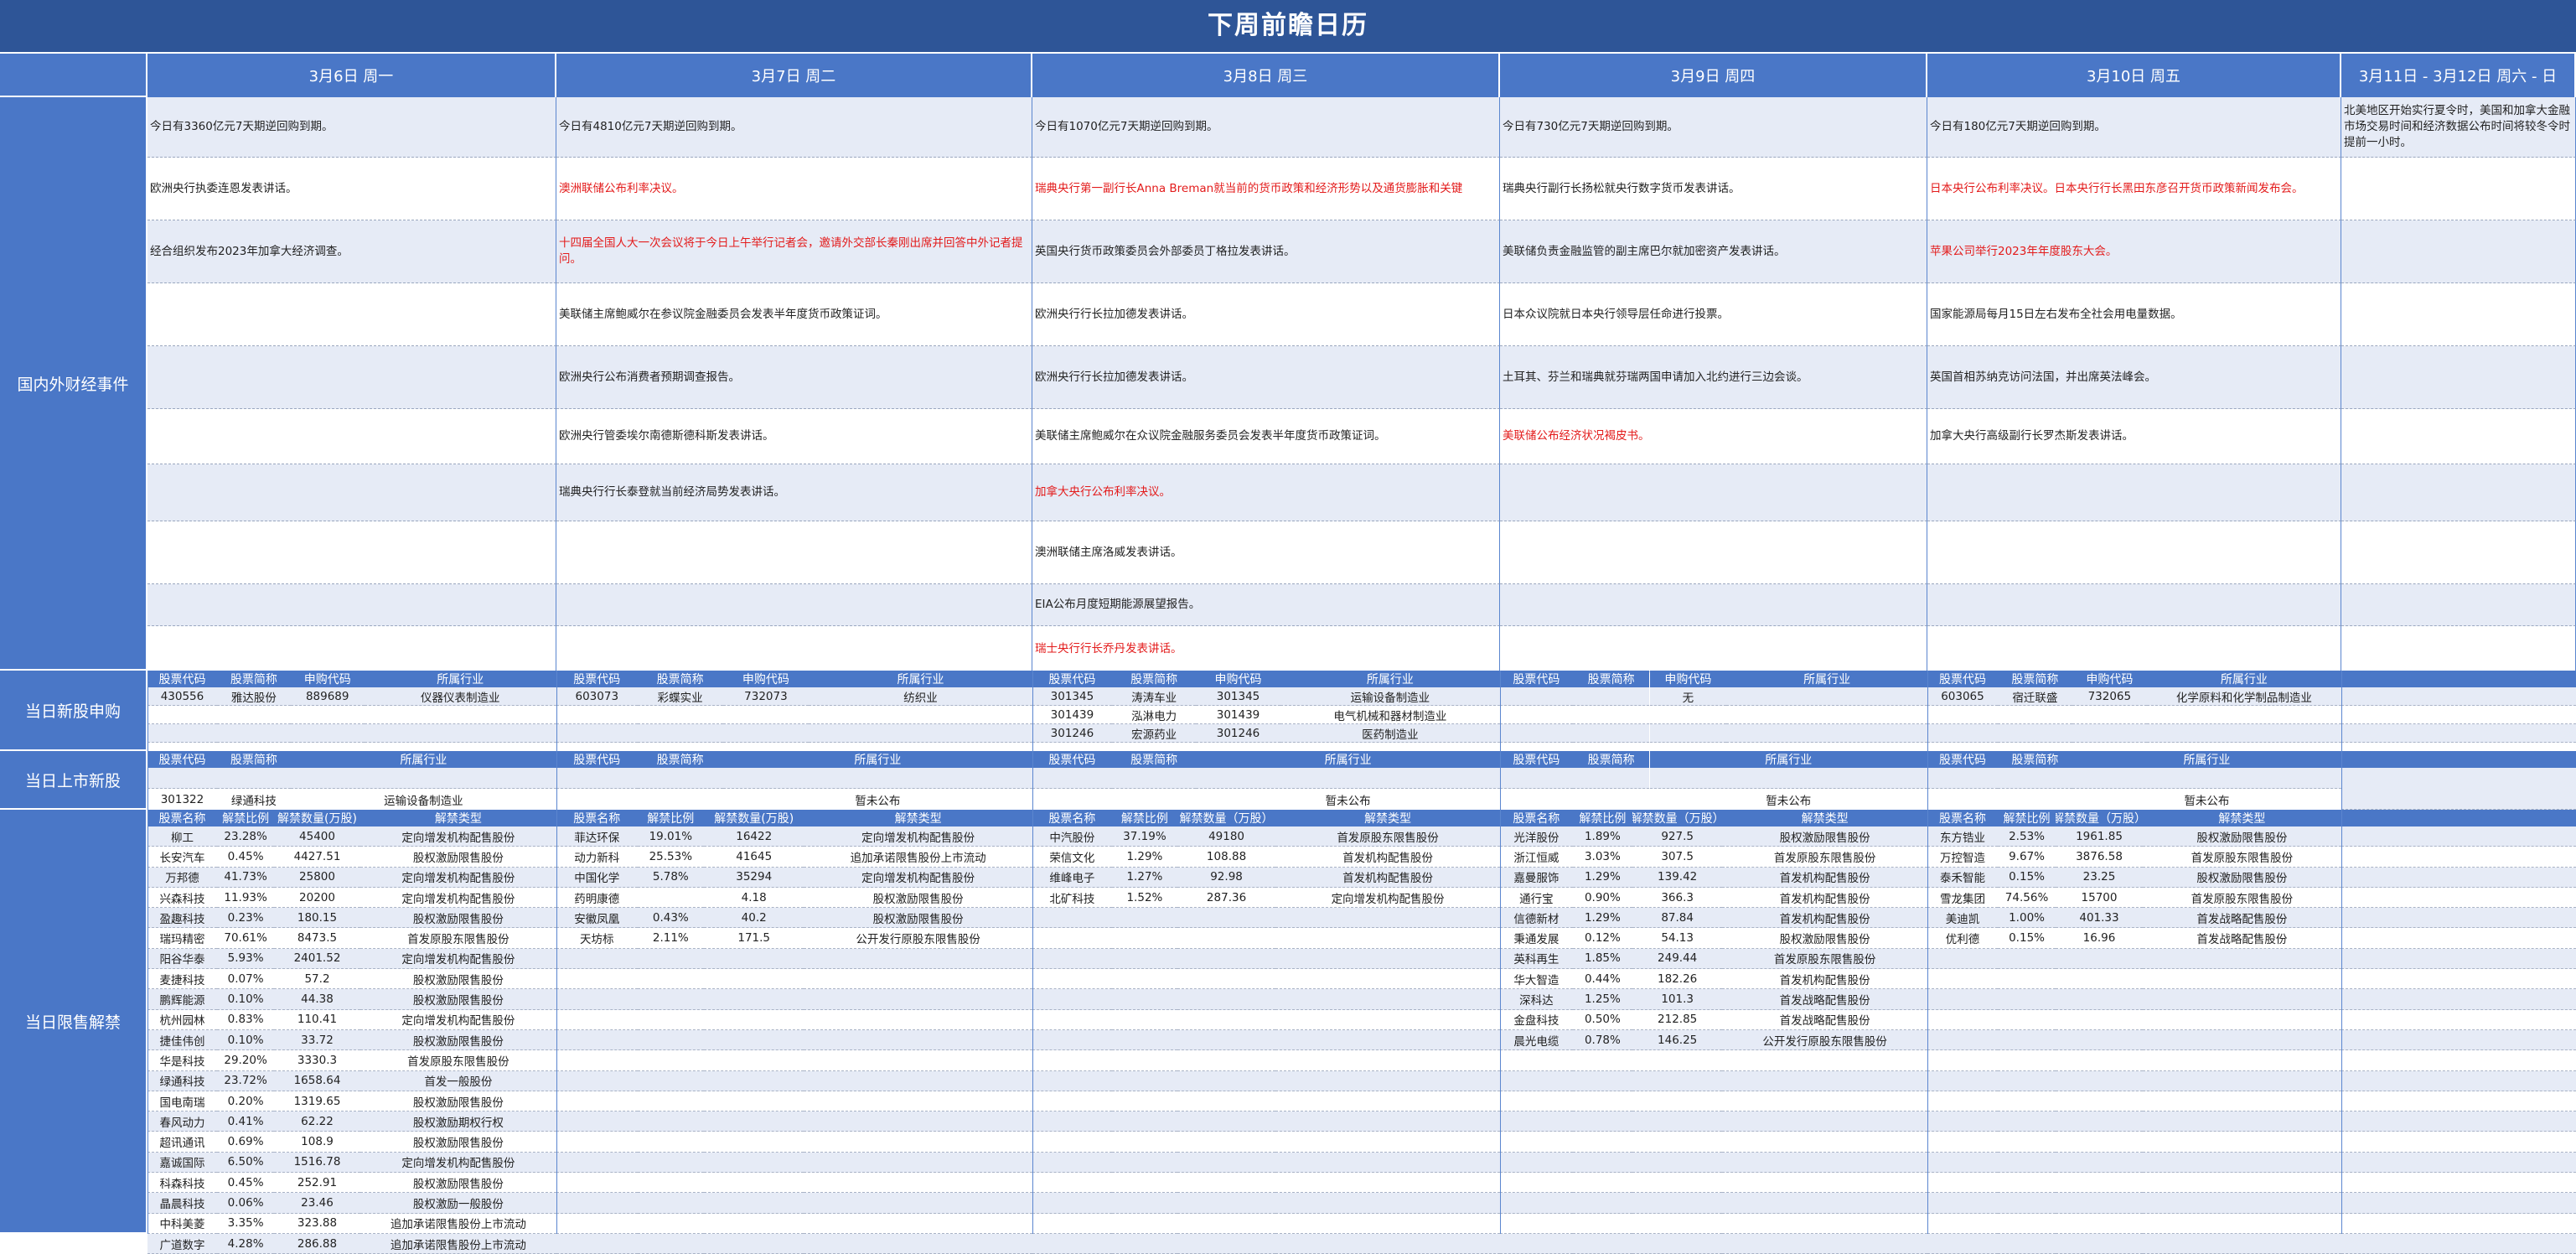 This screenshot has height=1254, width=2576. I want to click on lockup-cell: 2.11%, so click(671, 938).